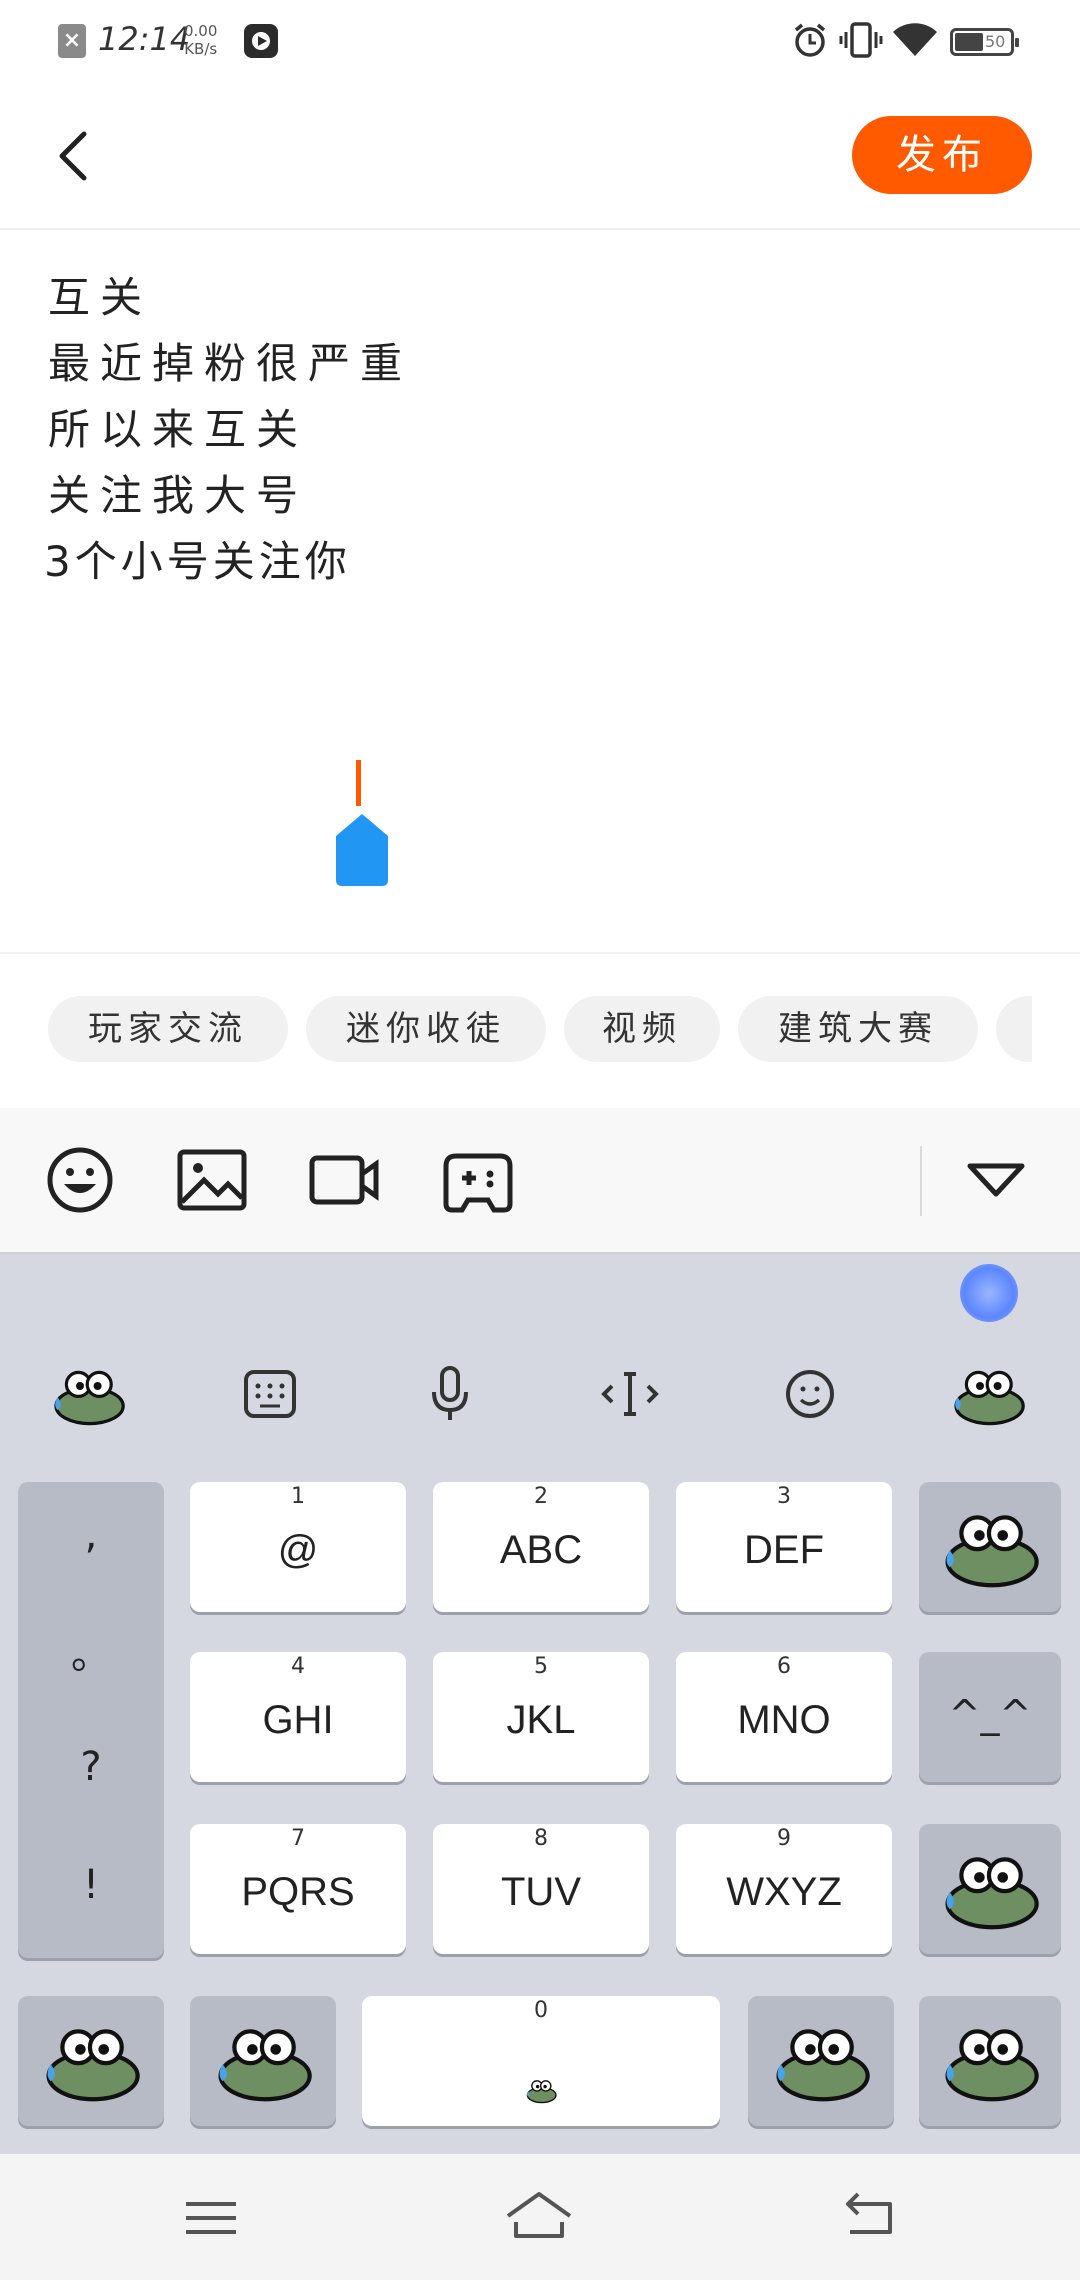 The image size is (1080, 2280). I want to click on network-speed-value: 0.00, so click(201, 31).